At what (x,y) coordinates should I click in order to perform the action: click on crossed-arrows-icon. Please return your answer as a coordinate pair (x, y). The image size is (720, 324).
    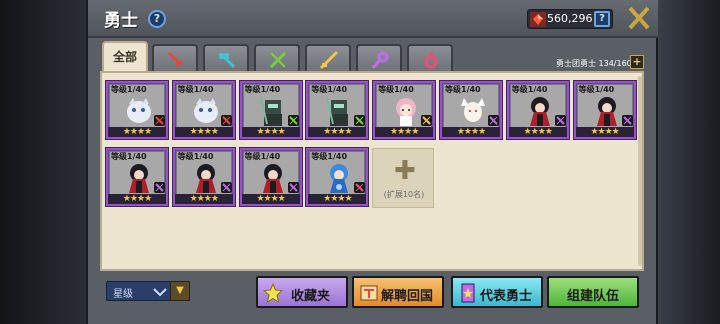
    Looking at the image, I should click on (278, 60).